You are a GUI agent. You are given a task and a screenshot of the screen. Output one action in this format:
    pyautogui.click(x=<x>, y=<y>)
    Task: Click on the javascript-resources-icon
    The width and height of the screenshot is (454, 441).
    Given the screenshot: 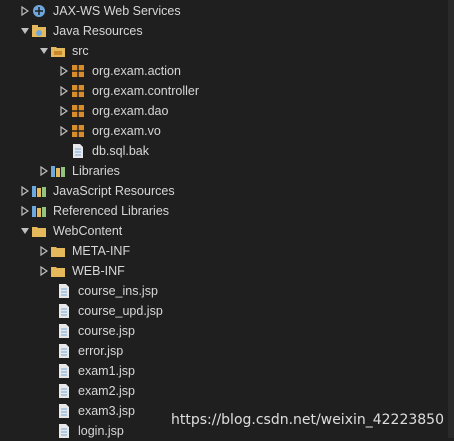 What is the action you would take?
    pyautogui.click(x=39, y=191)
    